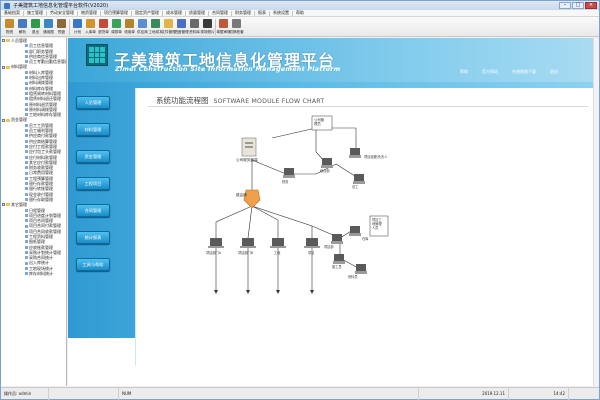  I want to click on vertical-scrollbar, so click(596, 212).